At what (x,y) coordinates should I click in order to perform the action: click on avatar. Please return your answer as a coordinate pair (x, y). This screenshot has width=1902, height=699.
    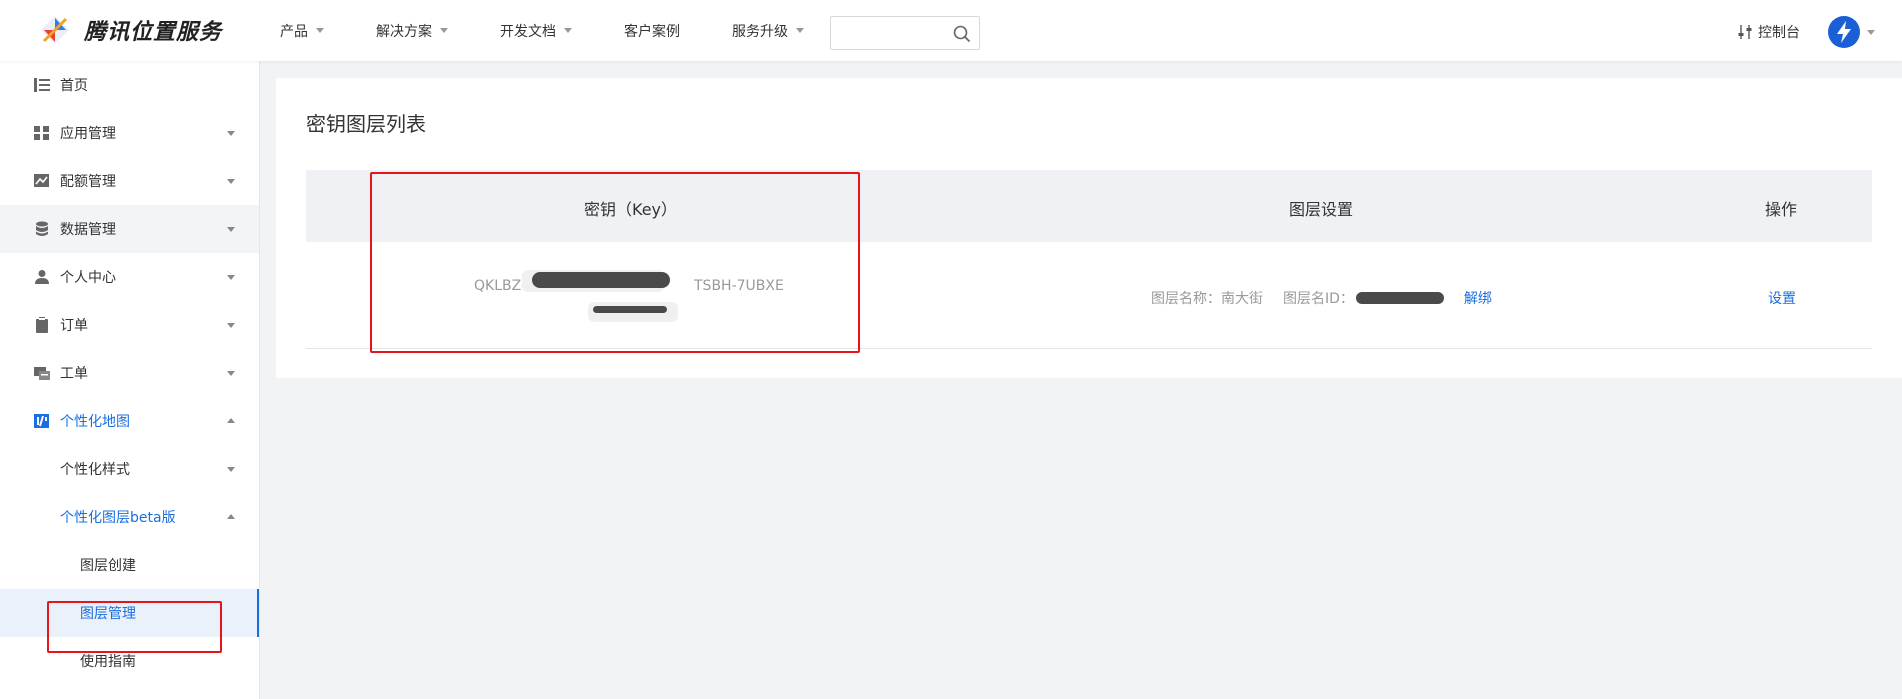
    Looking at the image, I should click on (1844, 32).